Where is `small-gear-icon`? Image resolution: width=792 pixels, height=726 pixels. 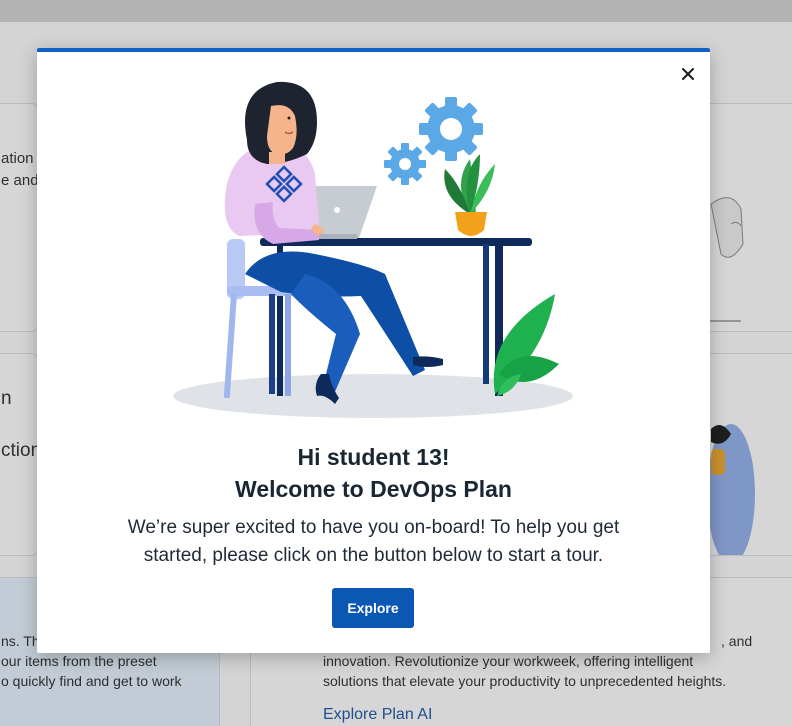
small-gear-icon is located at coordinates (405, 164).